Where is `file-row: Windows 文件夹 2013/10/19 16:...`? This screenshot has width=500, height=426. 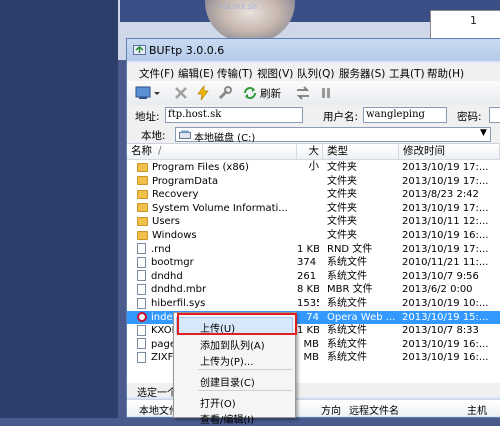 file-row: Windows 文件夹 2013/10/19 16:... is located at coordinates (313, 236).